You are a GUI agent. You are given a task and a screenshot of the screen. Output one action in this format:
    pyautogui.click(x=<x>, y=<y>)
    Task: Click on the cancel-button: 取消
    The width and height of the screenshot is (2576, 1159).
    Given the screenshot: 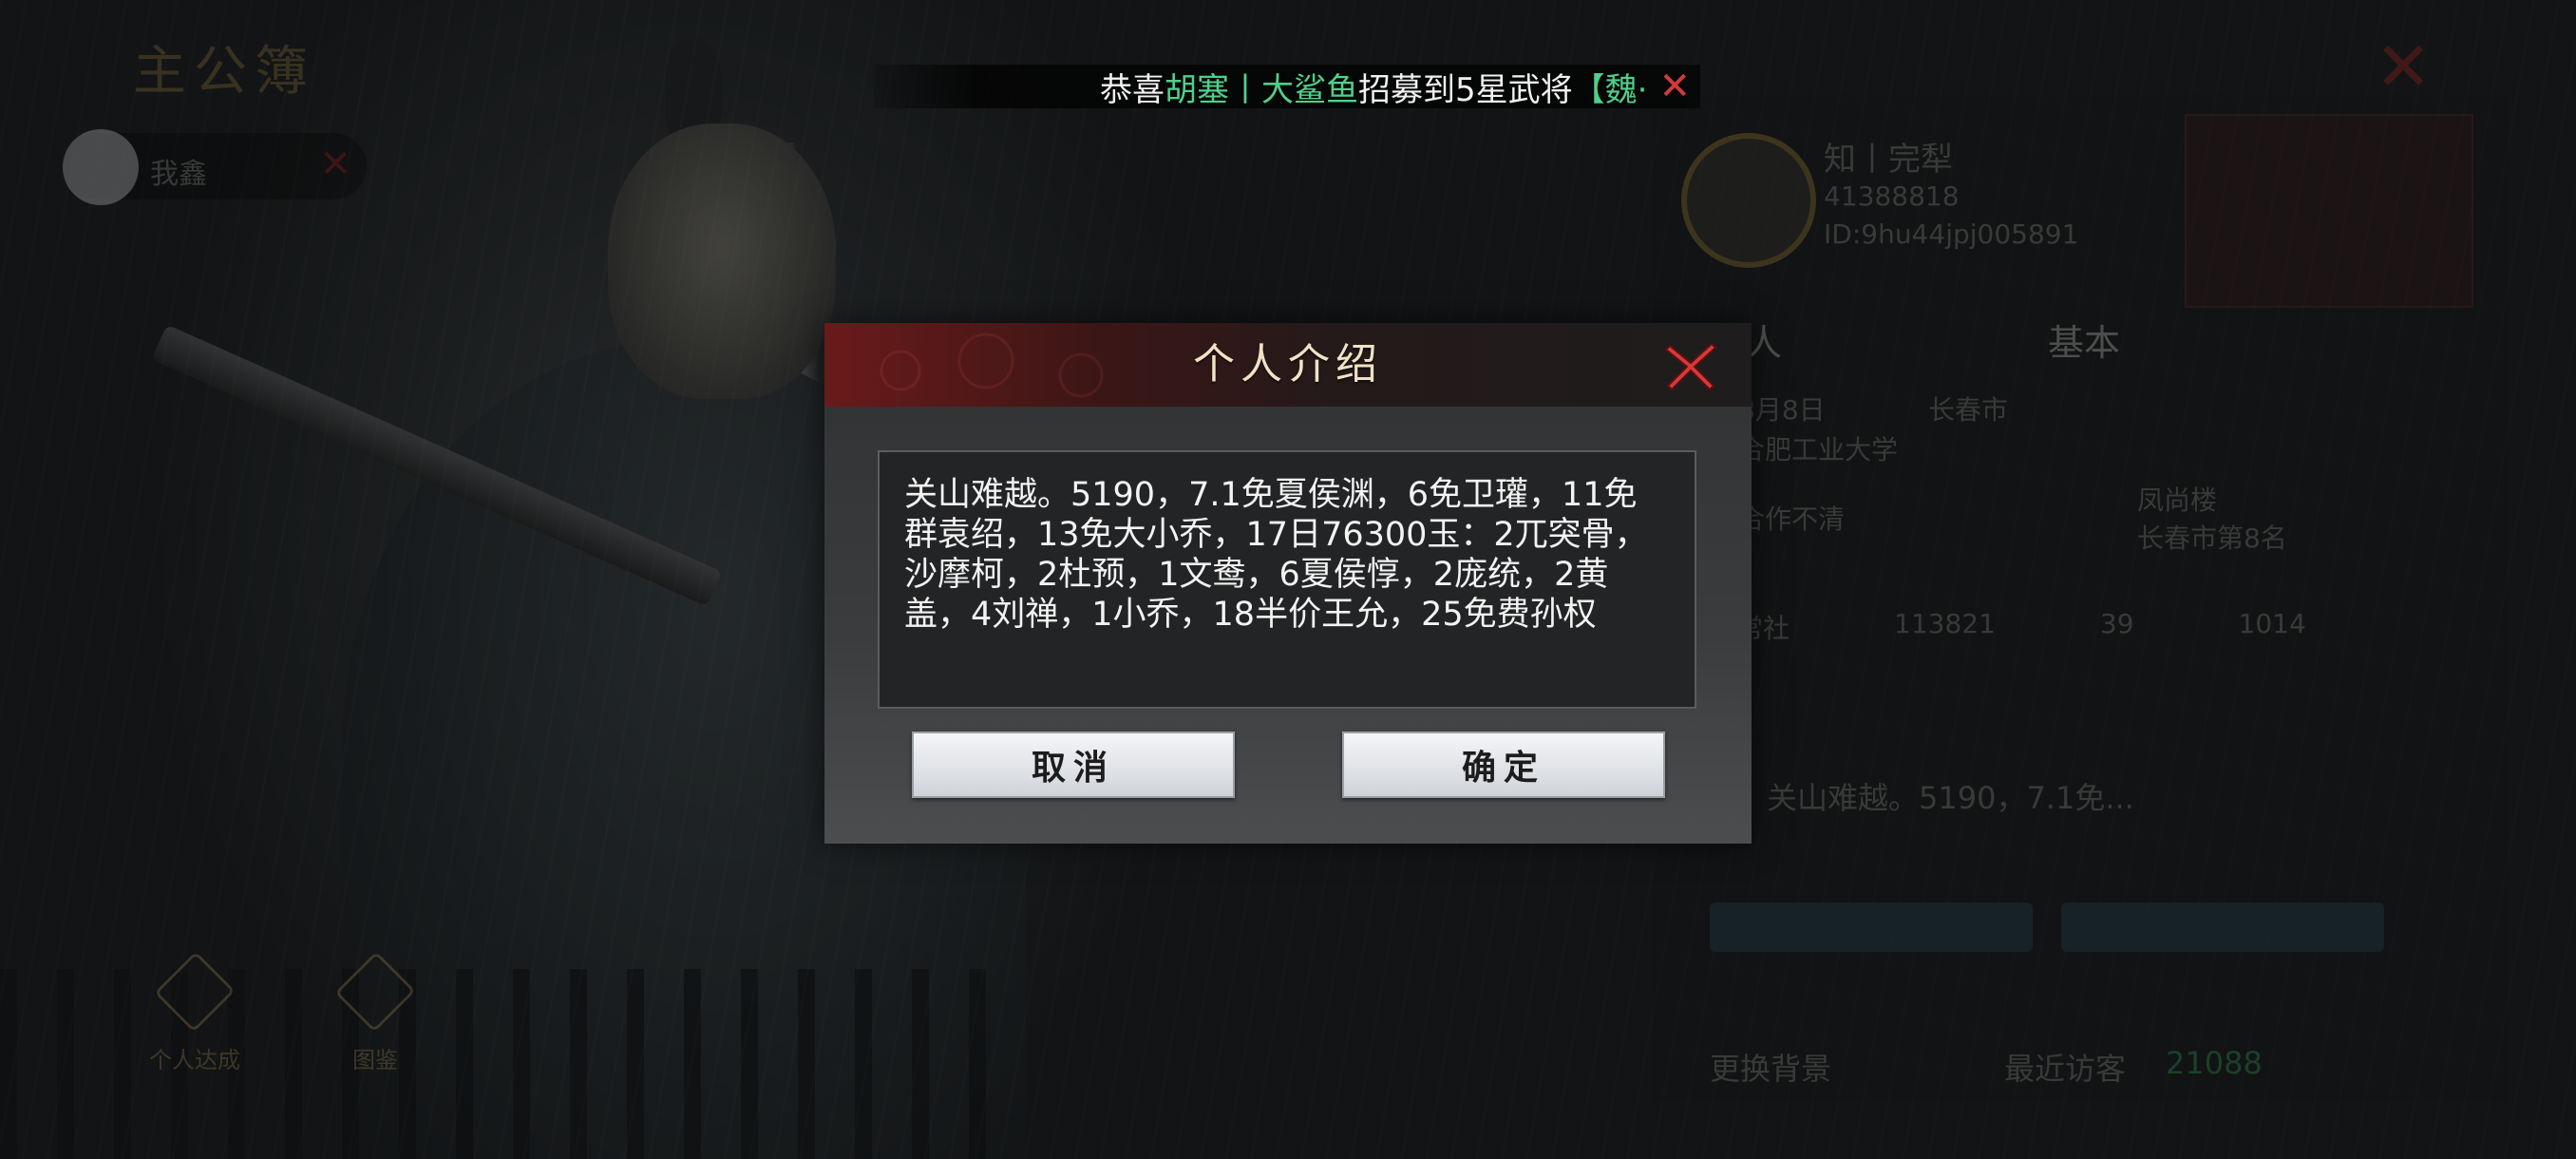 What is the action you would take?
    pyautogui.click(x=1073, y=765)
    